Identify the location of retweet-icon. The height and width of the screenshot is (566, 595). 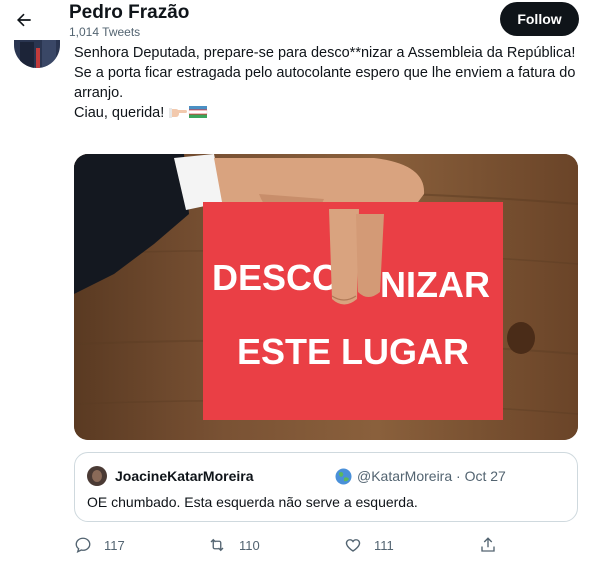
(217, 545).